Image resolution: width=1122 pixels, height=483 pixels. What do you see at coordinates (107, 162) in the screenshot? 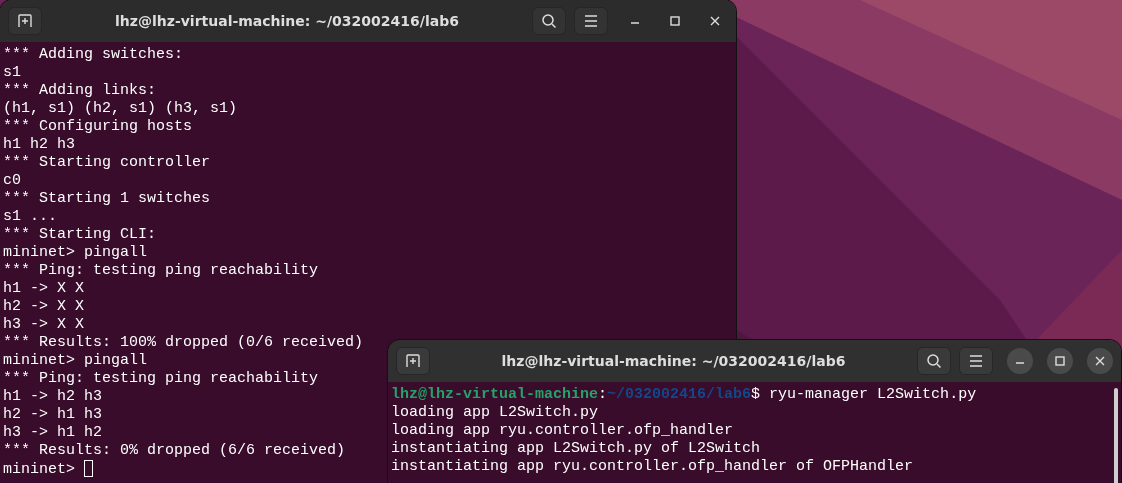
I see `terminal-line: *** Starting controller` at bounding box center [107, 162].